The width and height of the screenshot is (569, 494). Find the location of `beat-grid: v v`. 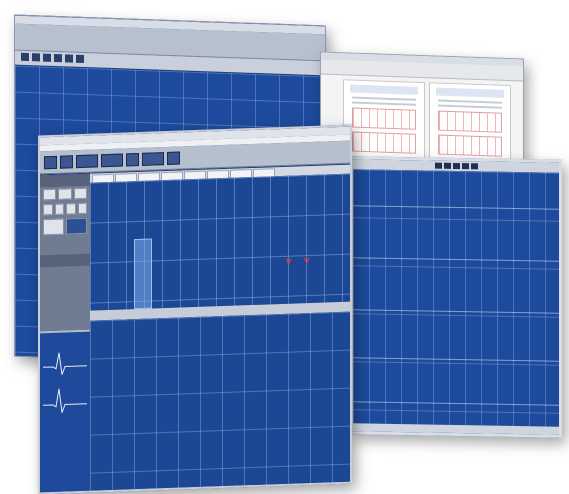

beat-grid: v v is located at coordinates (220, 242).